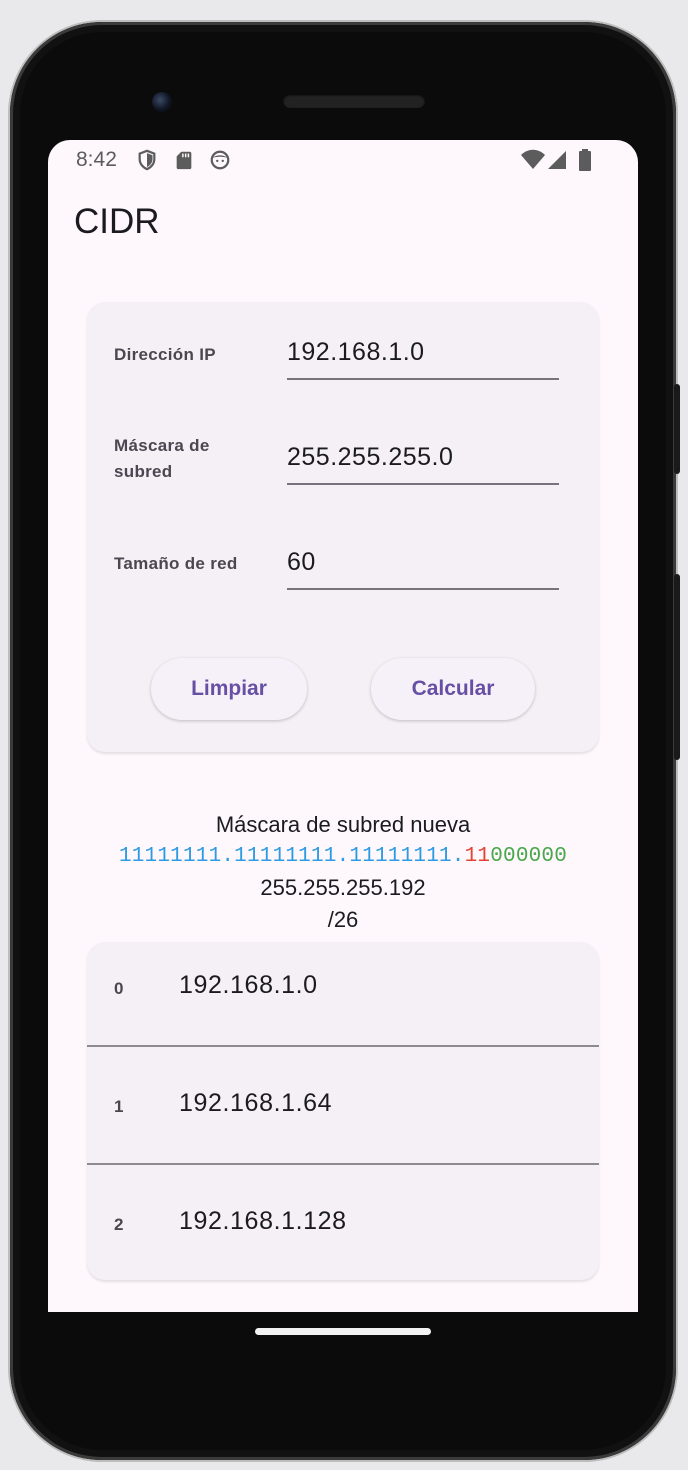 The width and height of the screenshot is (688, 1470). What do you see at coordinates (677, 667) in the screenshot?
I see `volume-button` at bounding box center [677, 667].